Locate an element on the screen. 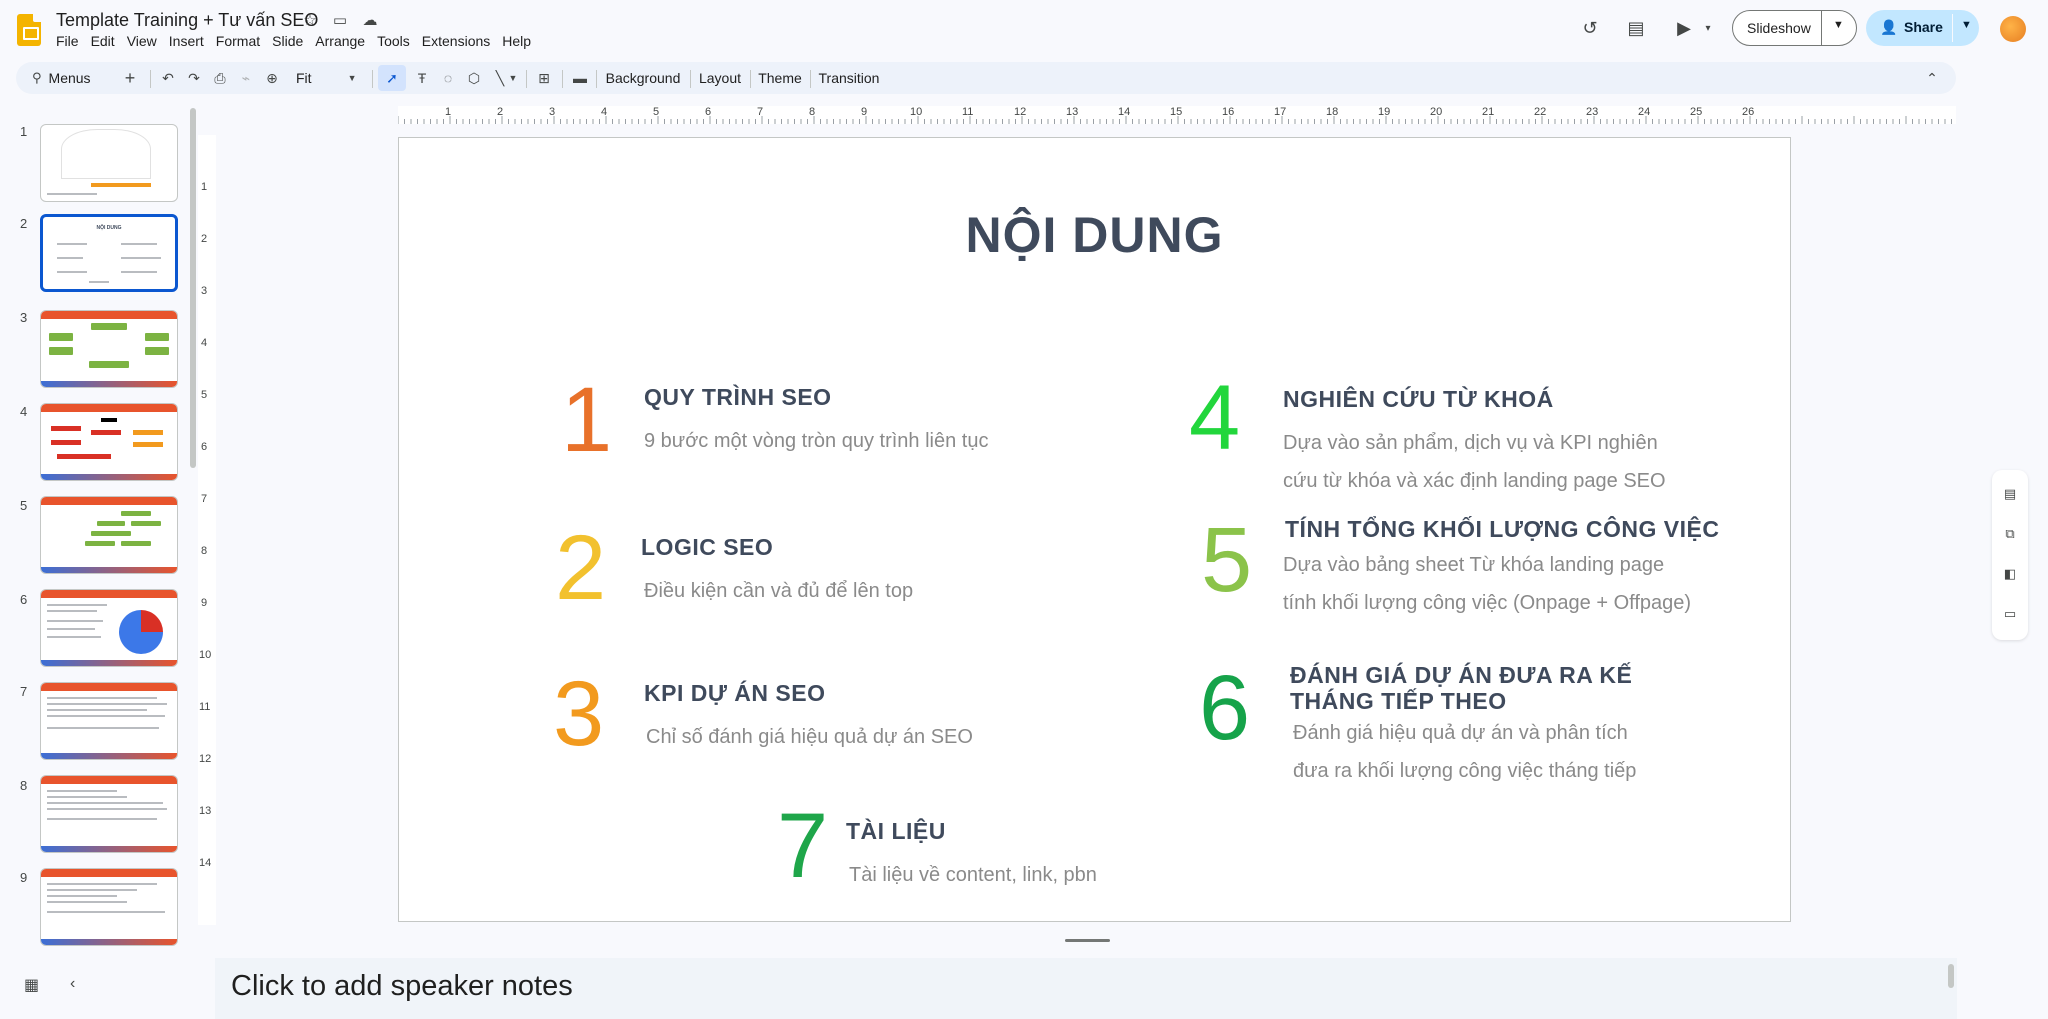 The width and height of the screenshot is (2048, 1019). ruler-label: 9 is located at coordinates (864, 112).